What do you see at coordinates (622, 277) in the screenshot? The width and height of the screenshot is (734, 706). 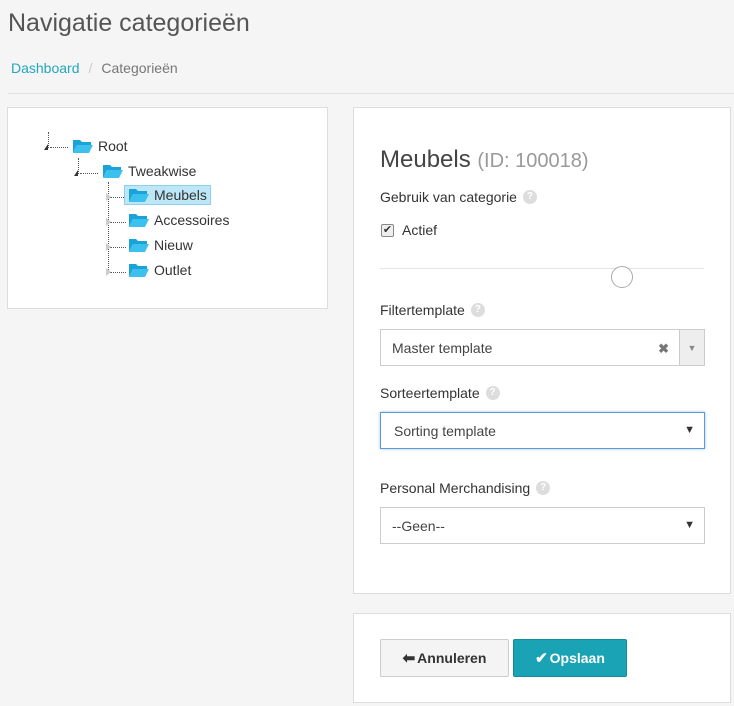 I see `loading-spinner-icon` at bounding box center [622, 277].